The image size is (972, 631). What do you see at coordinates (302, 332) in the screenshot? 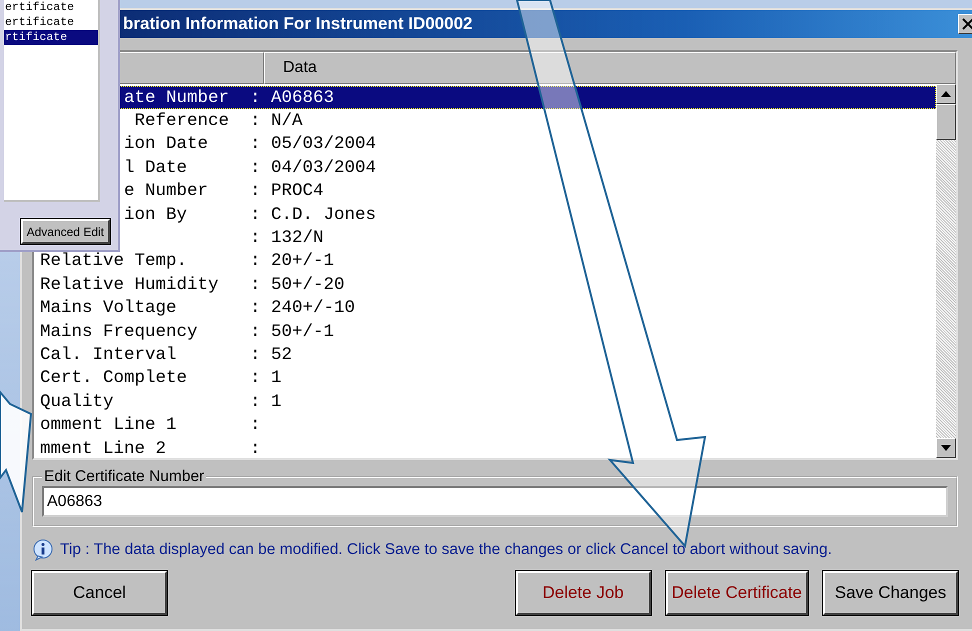
I see `row-value: 50+/-1` at bounding box center [302, 332].